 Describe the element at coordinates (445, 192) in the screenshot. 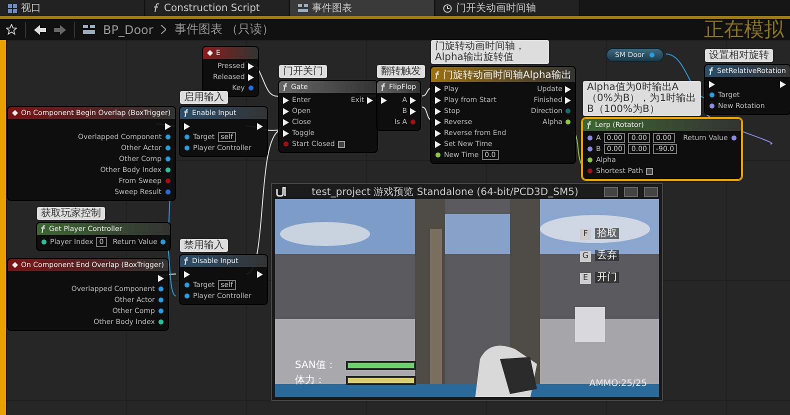

I see `window-title: test_project 游戏预览 Standalone (64-bit/PCD3D_SM5)` at that location.